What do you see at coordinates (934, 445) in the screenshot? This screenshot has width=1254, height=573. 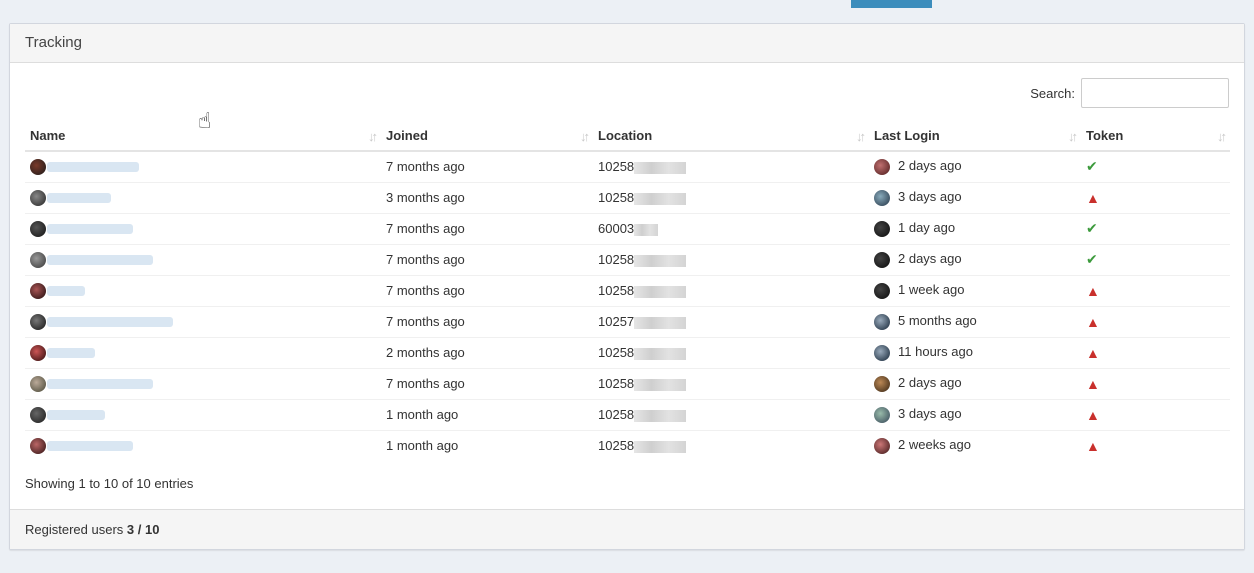 I see `last-login-text: 2 weeks ago` at bounding box center [934, 445].